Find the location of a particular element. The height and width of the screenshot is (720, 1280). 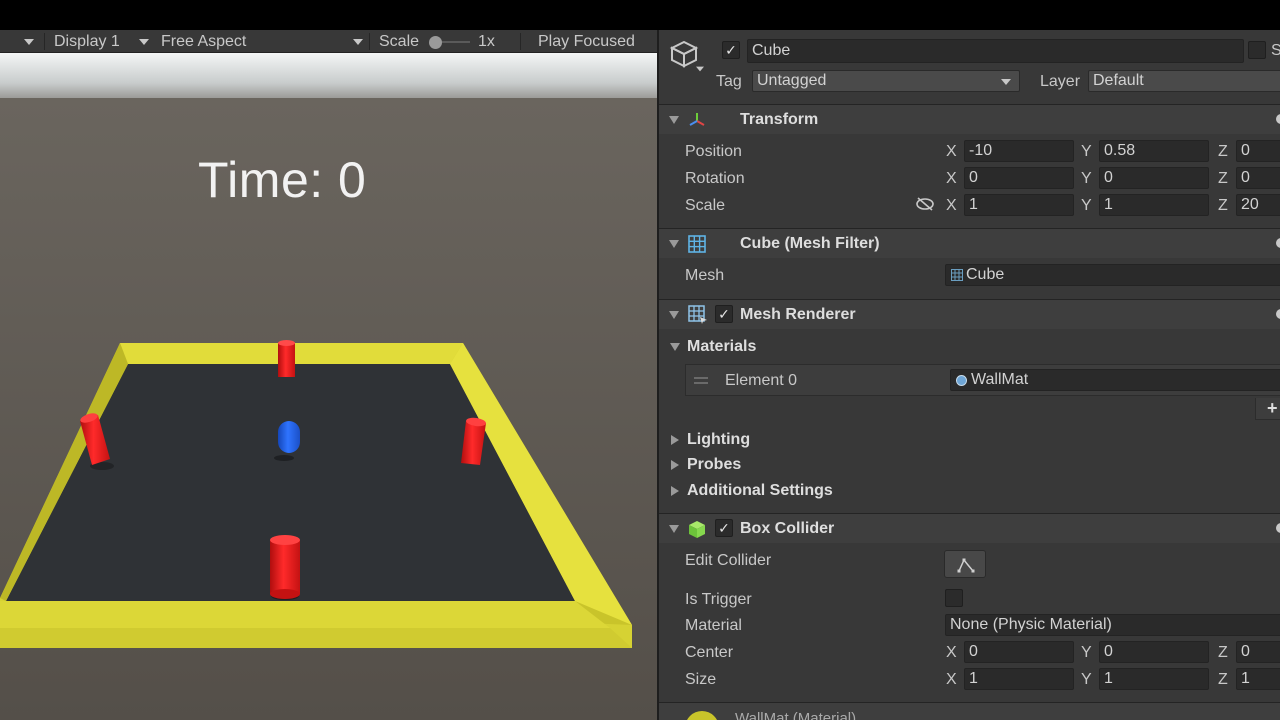

static-label: S is located at coordinates (1275, 51).